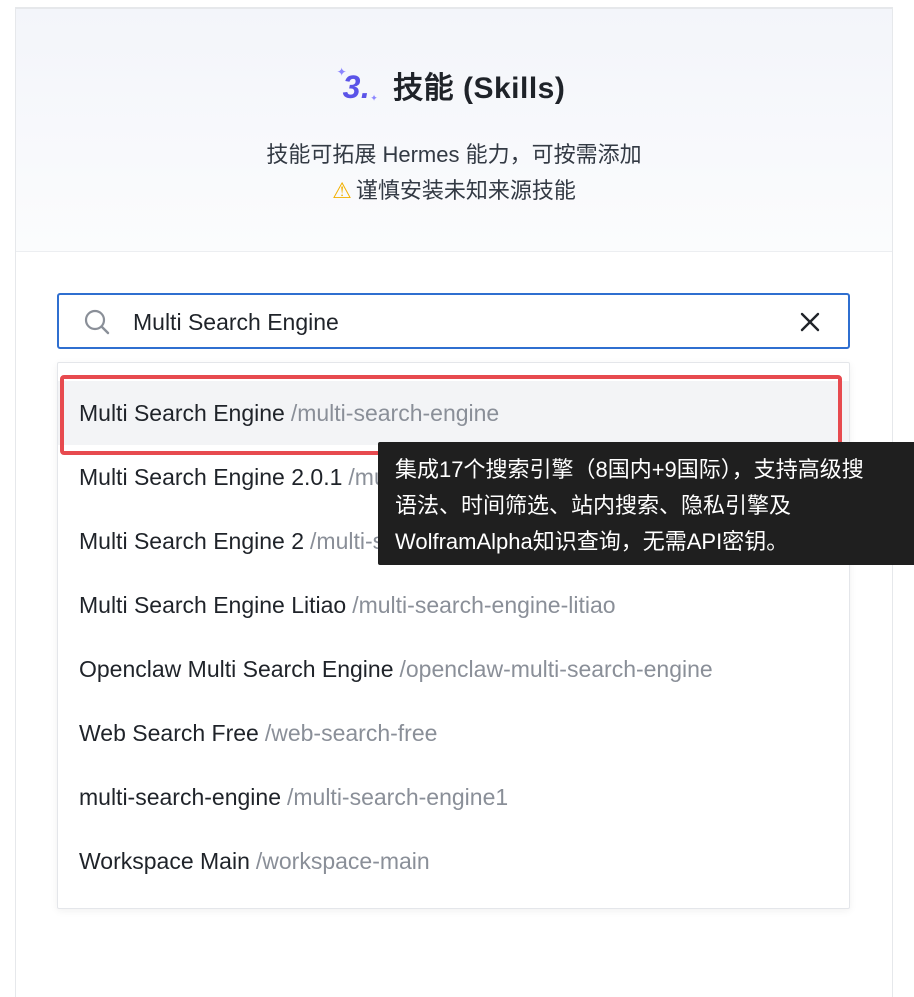  I want to click on option-name: Workspace Main, so click(164, 861).